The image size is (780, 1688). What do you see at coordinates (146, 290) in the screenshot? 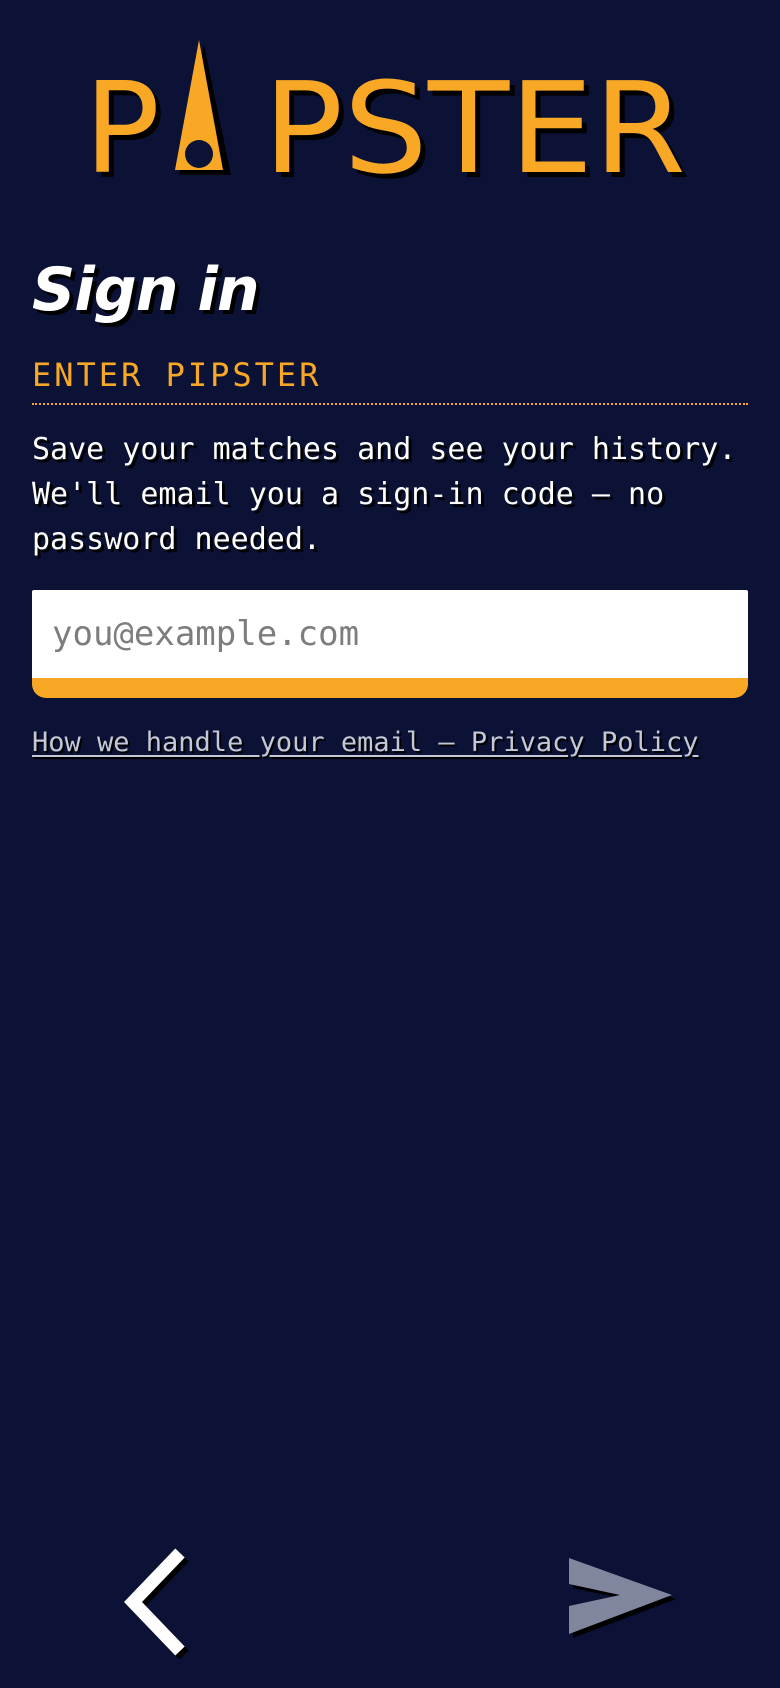
I see `page-title: Sign in` at bounding box center [146, 290].